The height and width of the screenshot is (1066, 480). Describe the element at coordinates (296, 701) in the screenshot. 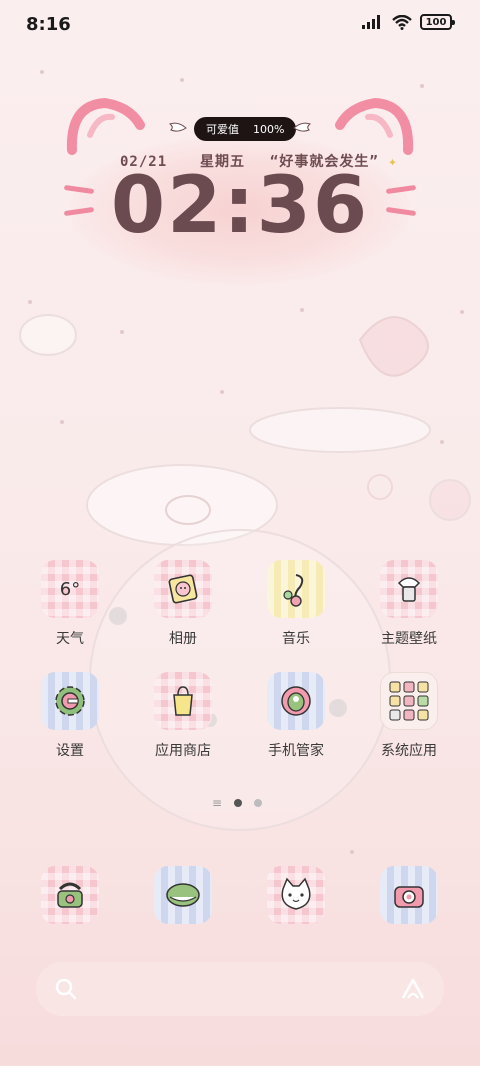

I see `security-icon` at that location.